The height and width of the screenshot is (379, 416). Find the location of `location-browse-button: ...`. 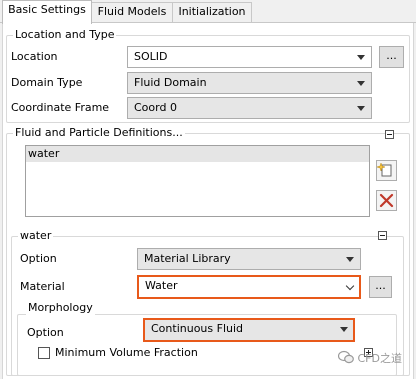

location-browse-button: ... is located at coordinates (391, 57).